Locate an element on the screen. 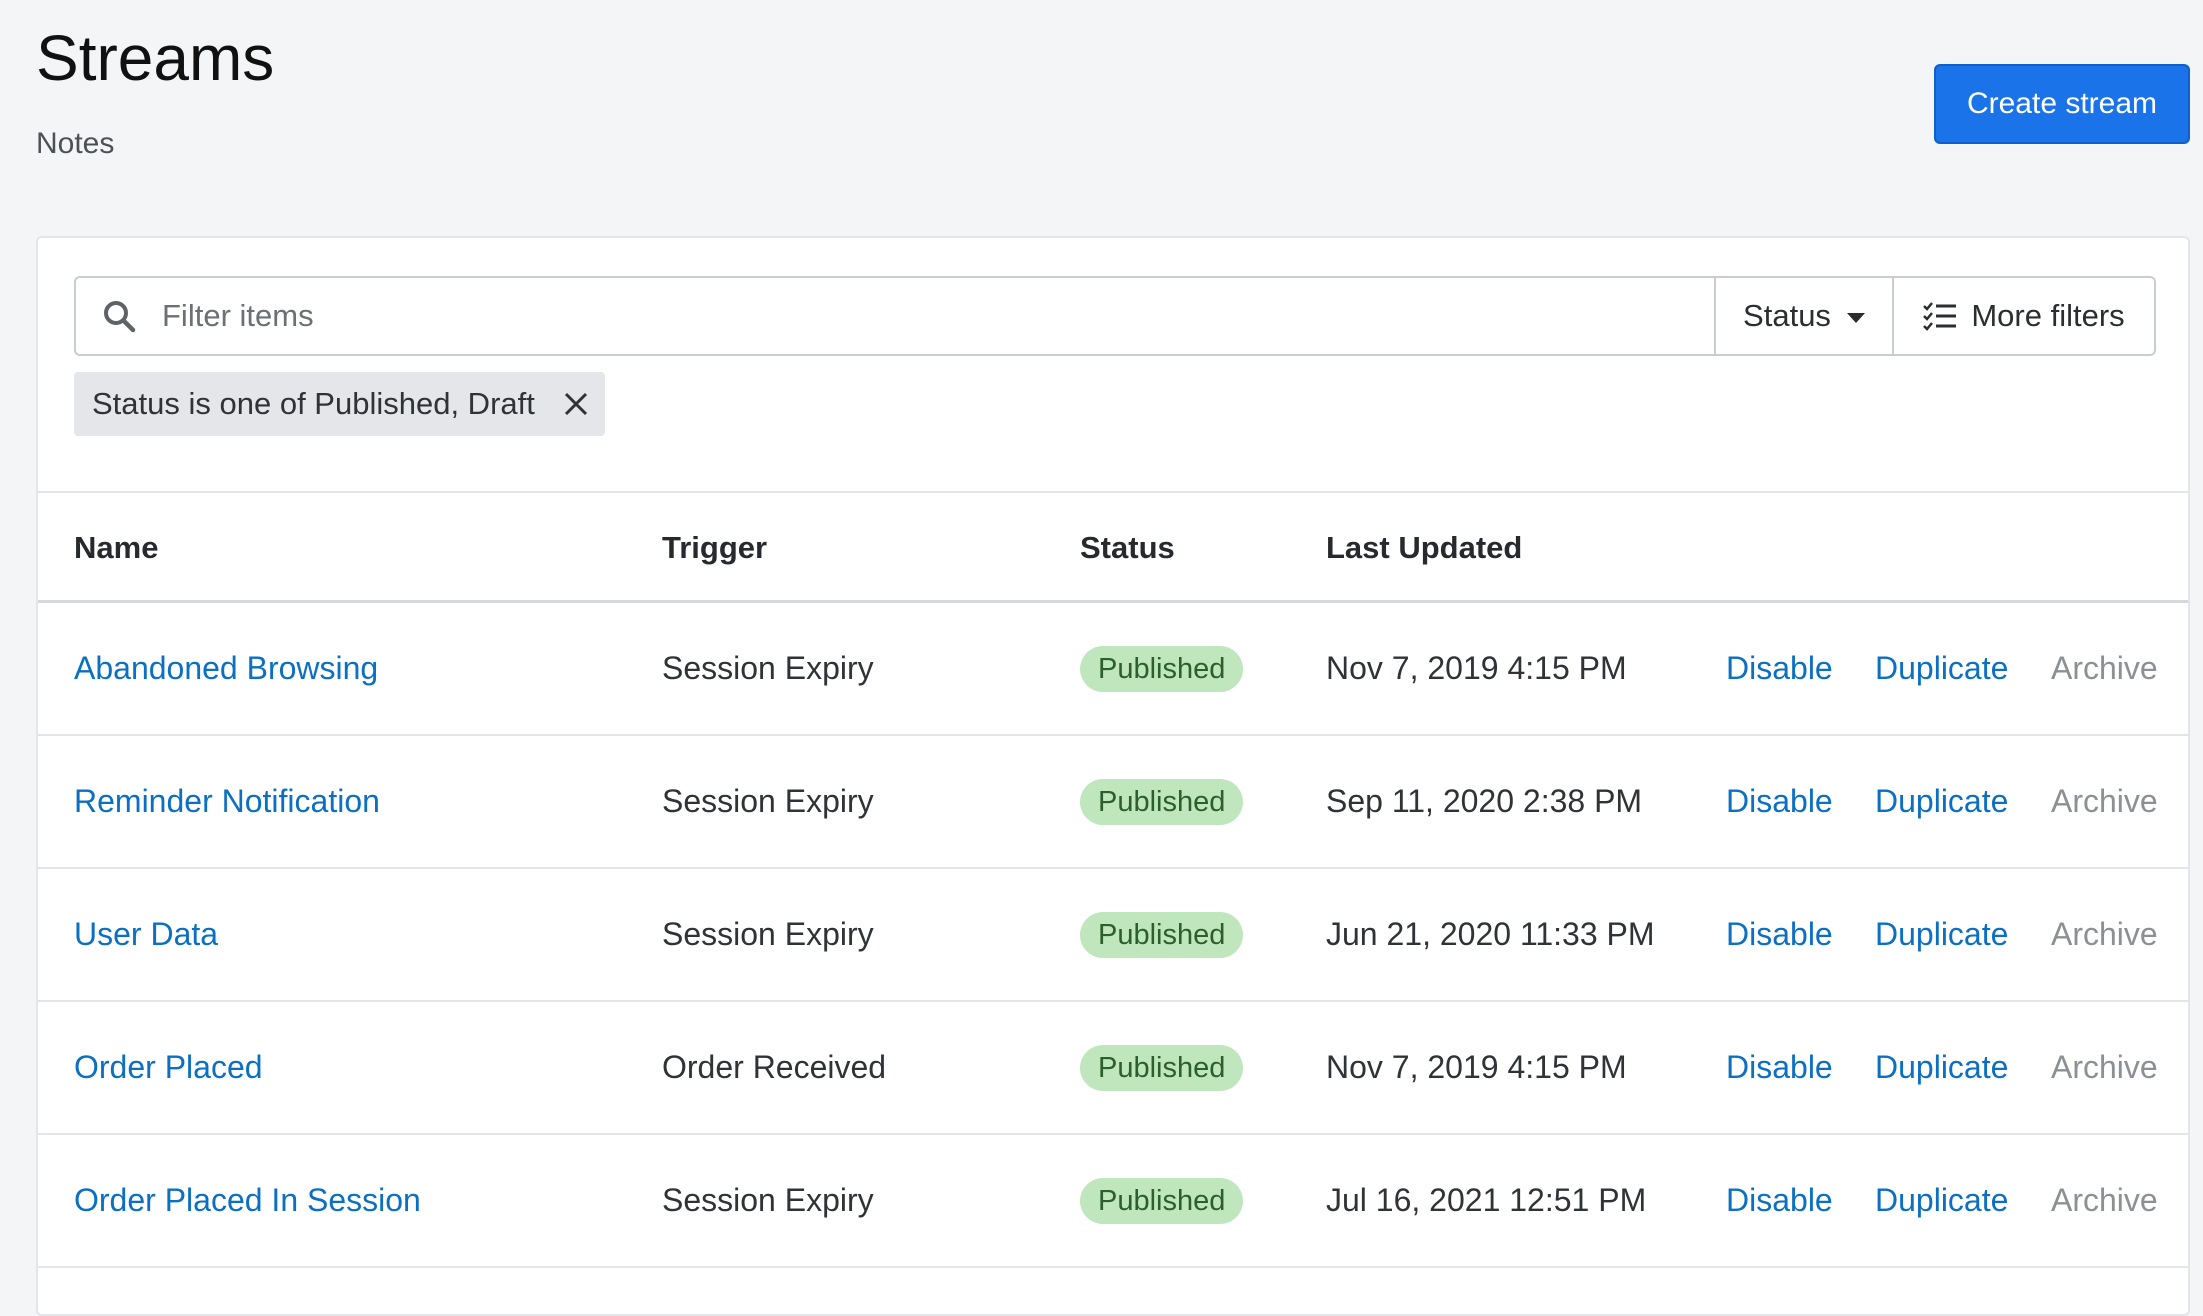 This screenshot has width=2203, height=1316. last-updated-cell: Jul 16, 2021 12:51 PM is located at coordinates (1486, 1200).